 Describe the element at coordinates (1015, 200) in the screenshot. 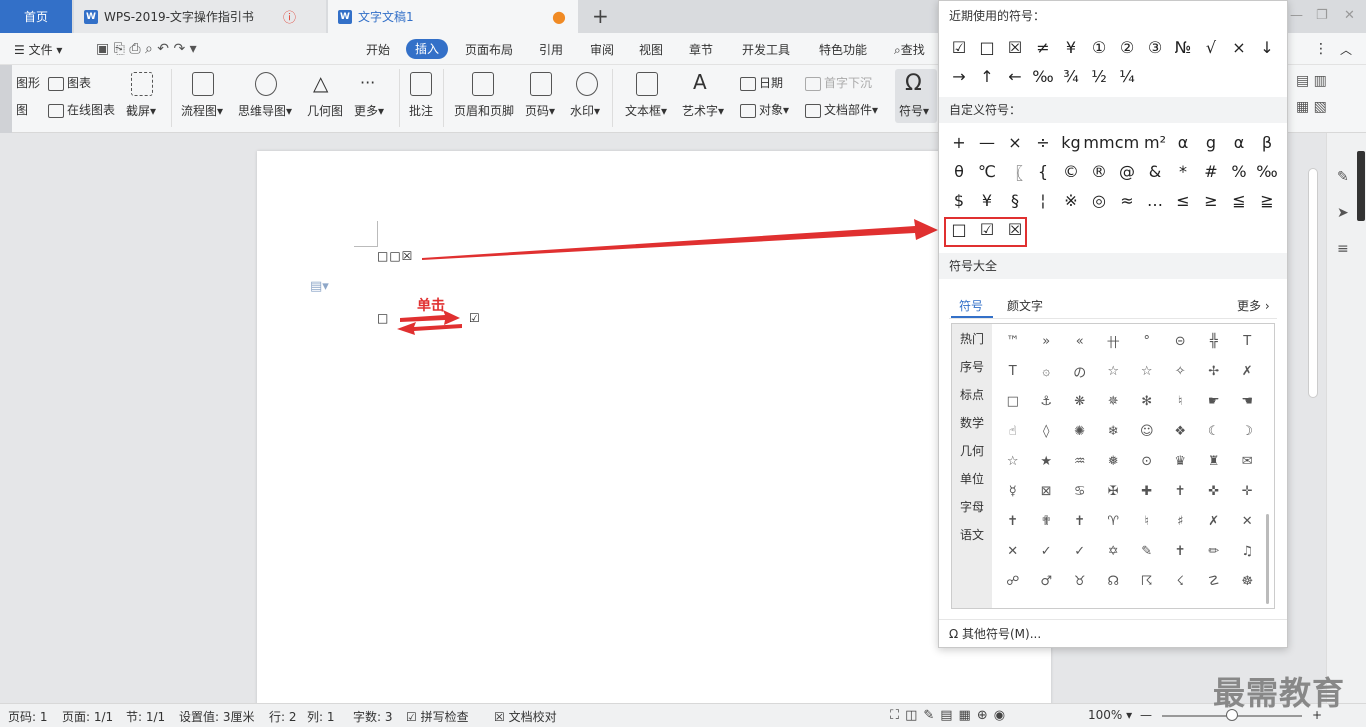

I see `symbol-cell: §` at that location.